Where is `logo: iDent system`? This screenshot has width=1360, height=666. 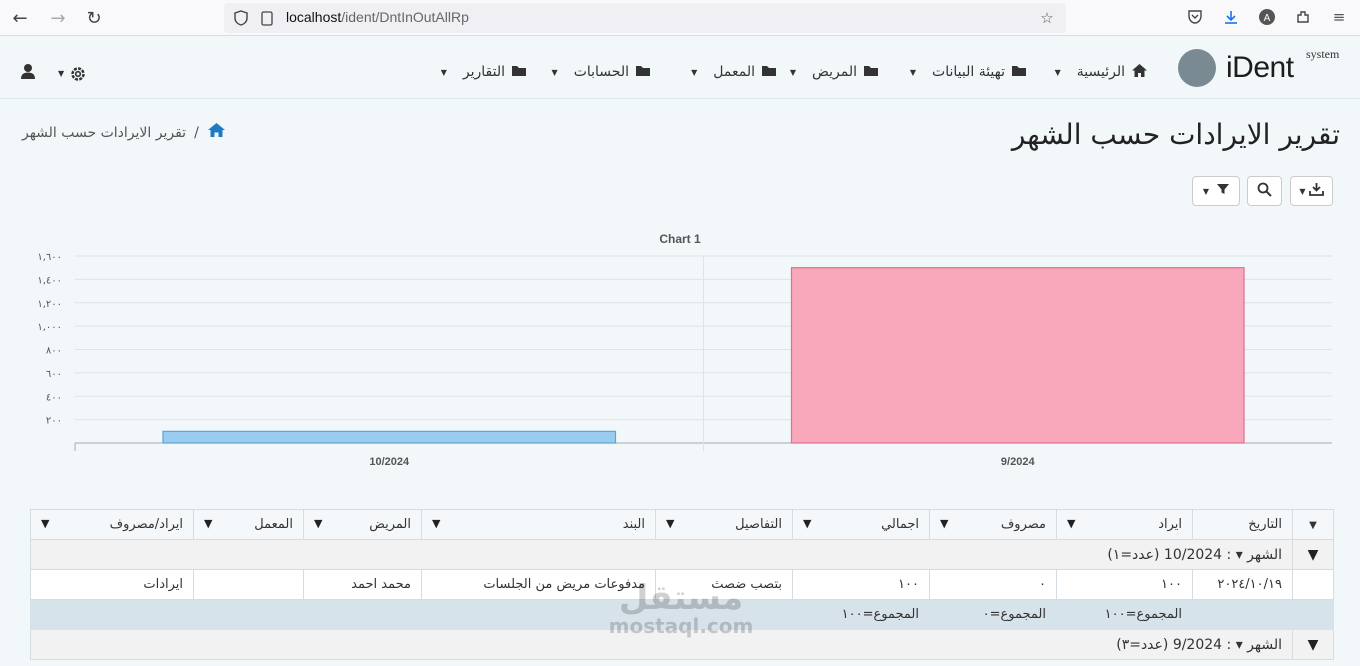
logo: iDent system is located at coordinates (1263, 69).